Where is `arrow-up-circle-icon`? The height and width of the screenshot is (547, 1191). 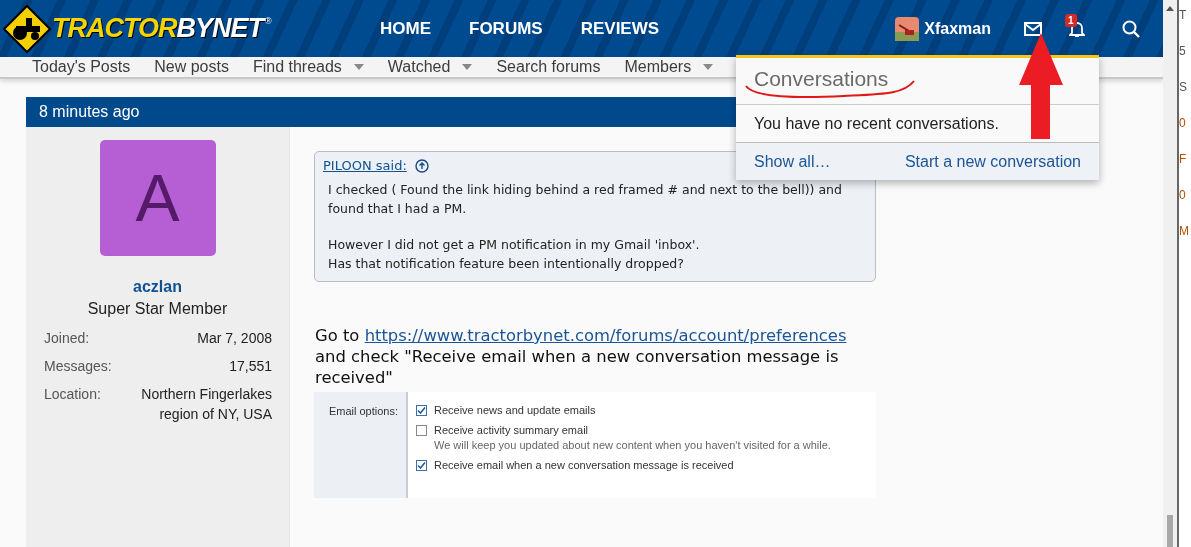 arrow-up-circle-icon is located at coordinates (421, 165).